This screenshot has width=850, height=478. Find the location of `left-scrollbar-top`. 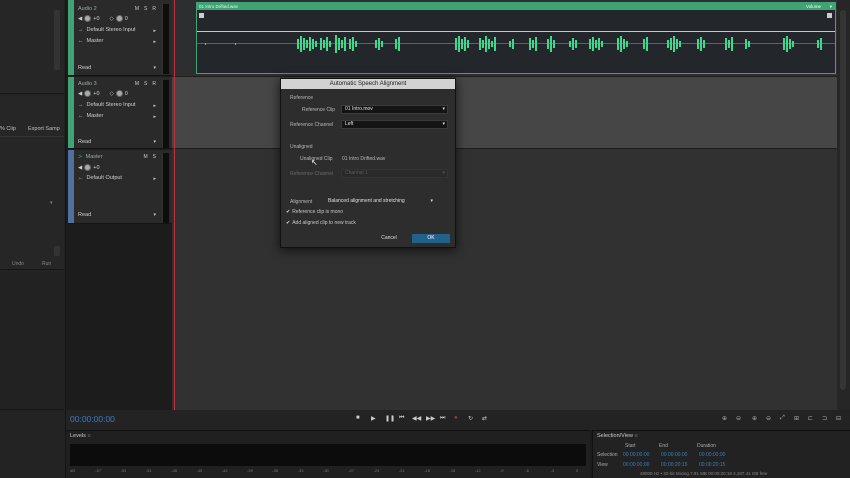

left-scrollbar-top is located at coordinates (57, 40).